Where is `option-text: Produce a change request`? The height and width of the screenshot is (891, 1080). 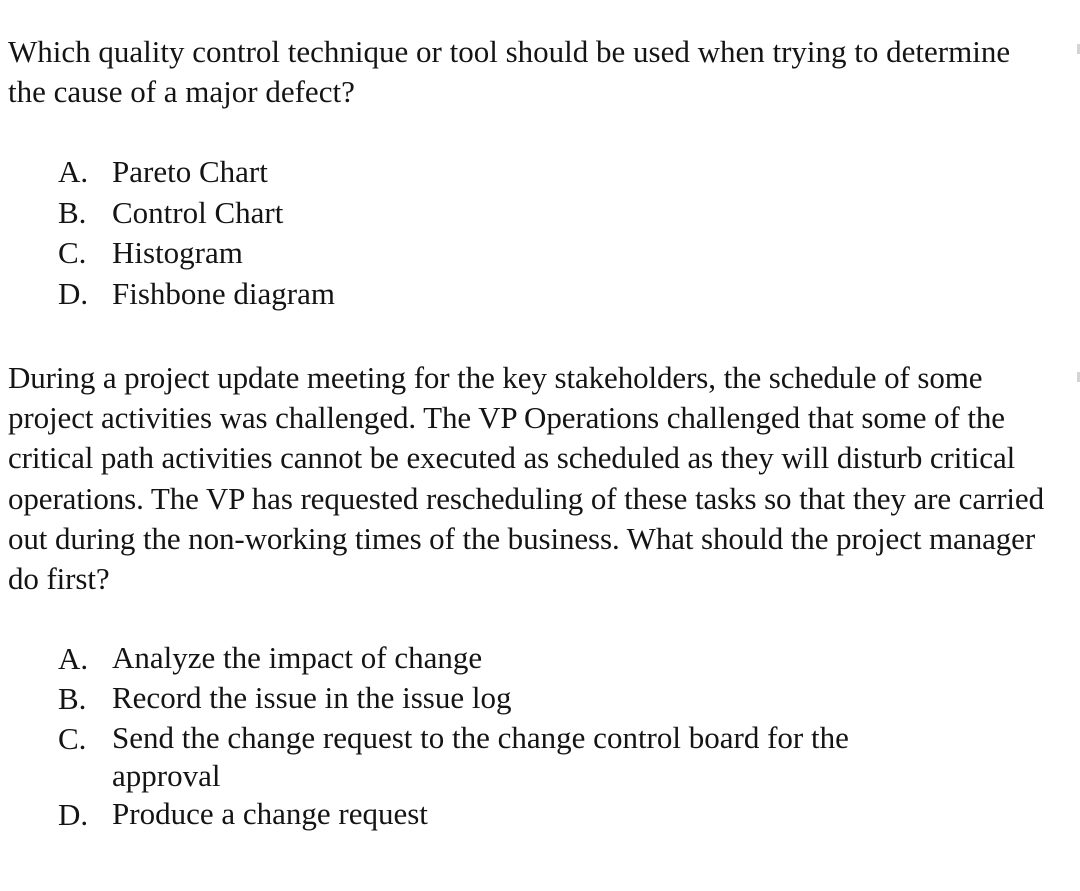 option-text: Produce a change request is located at coordinates (270, 813).